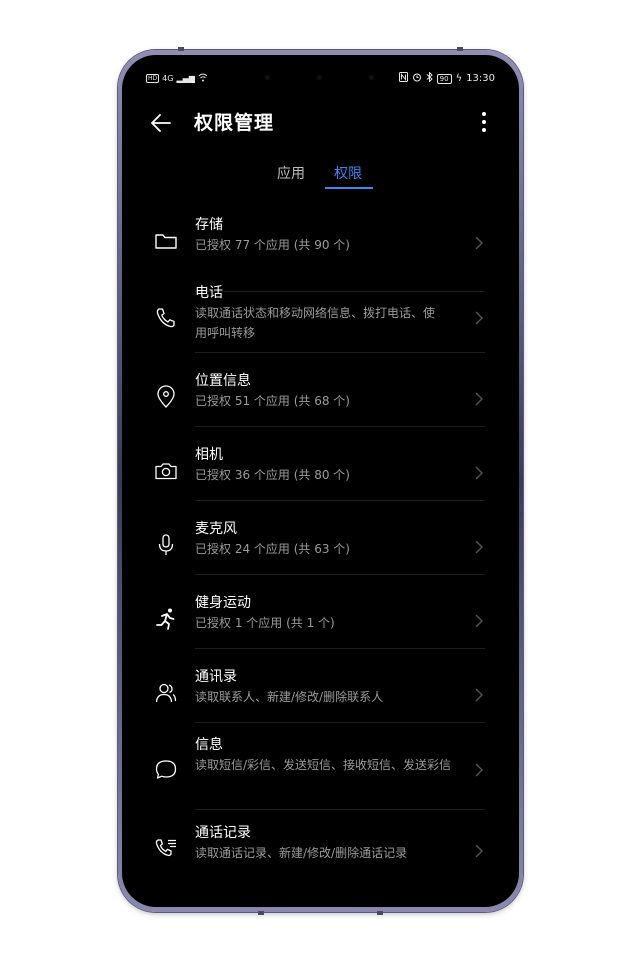 This screenshot has height=961, width=641. I want to click on hd-badge: HD, so click(153, 78).